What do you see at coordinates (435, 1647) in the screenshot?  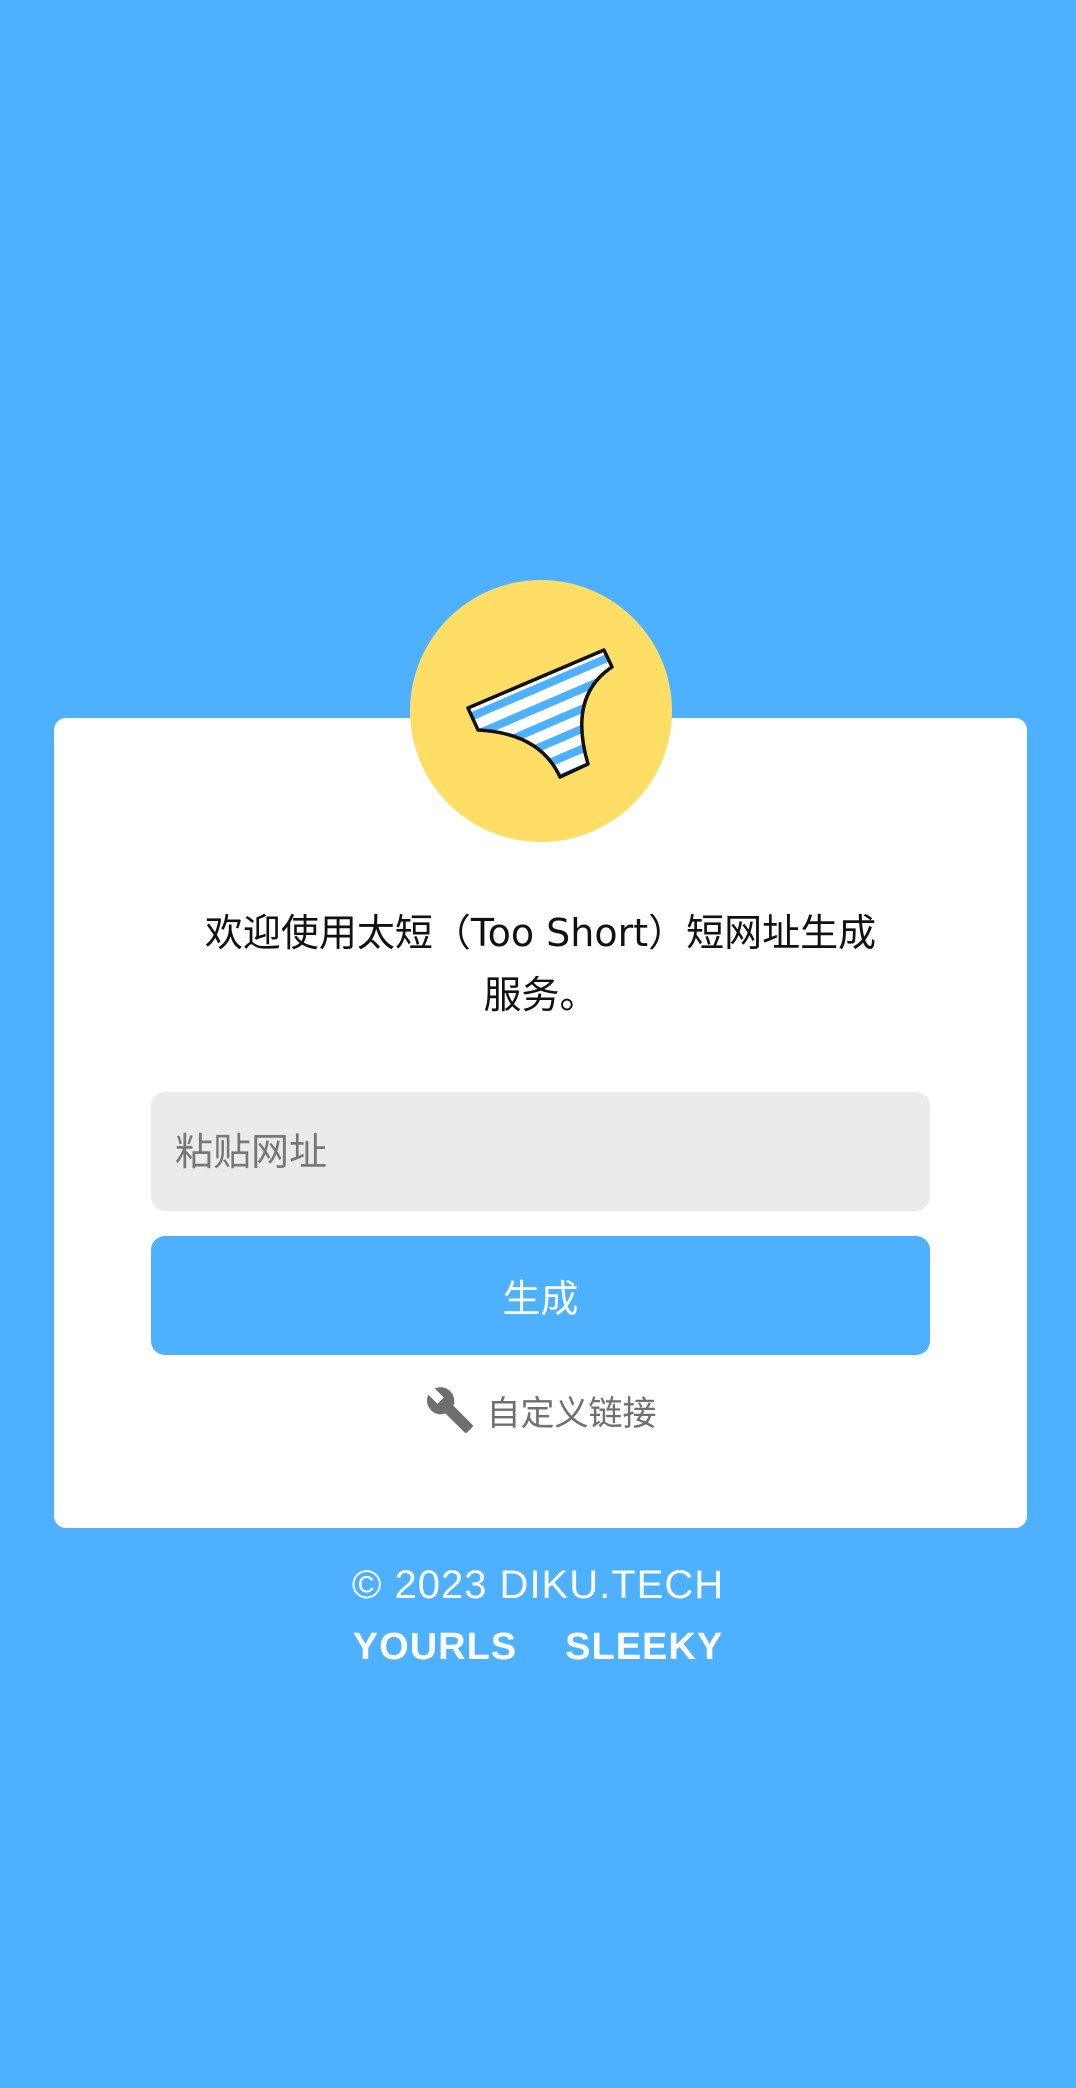 I see `yourls-link: YOURLS` at bounding box center [435, 1647].